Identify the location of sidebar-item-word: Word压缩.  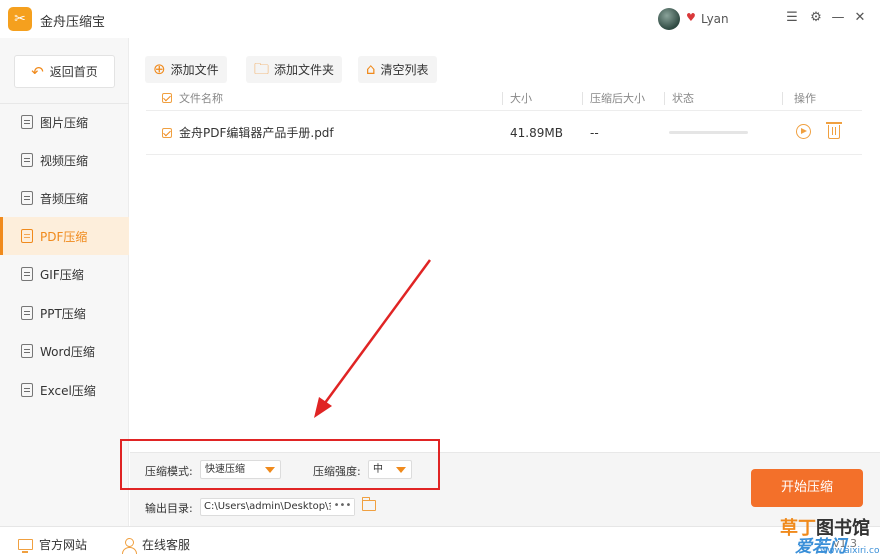
(64, 351).